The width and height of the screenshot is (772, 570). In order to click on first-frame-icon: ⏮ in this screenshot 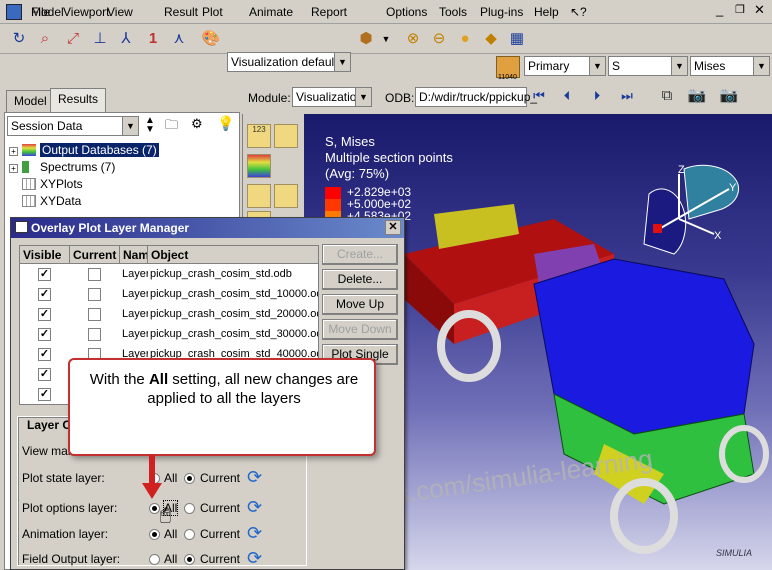, I will do `click(539, 96)`.